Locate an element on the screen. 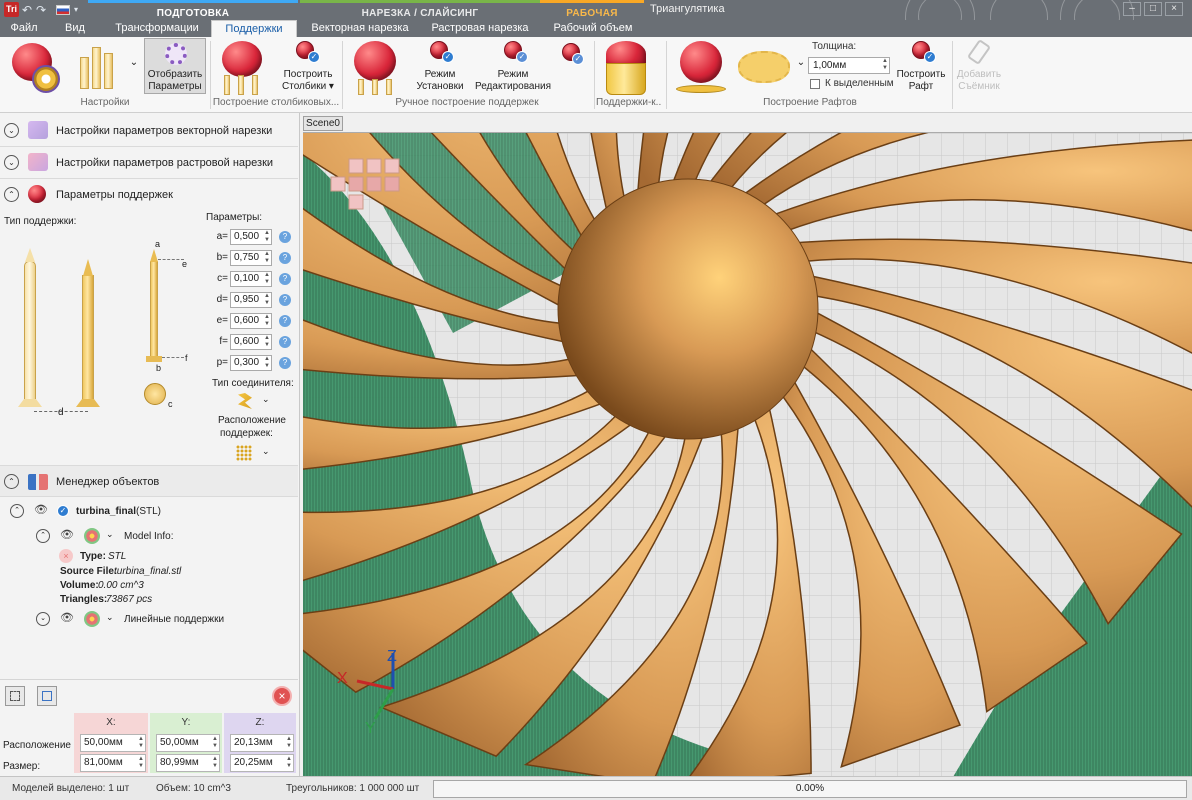 Image resolution: width=1192 pixels, height=800 pixels. tab-work-volume: Рабочий объем is located at coordinates (593, 28).